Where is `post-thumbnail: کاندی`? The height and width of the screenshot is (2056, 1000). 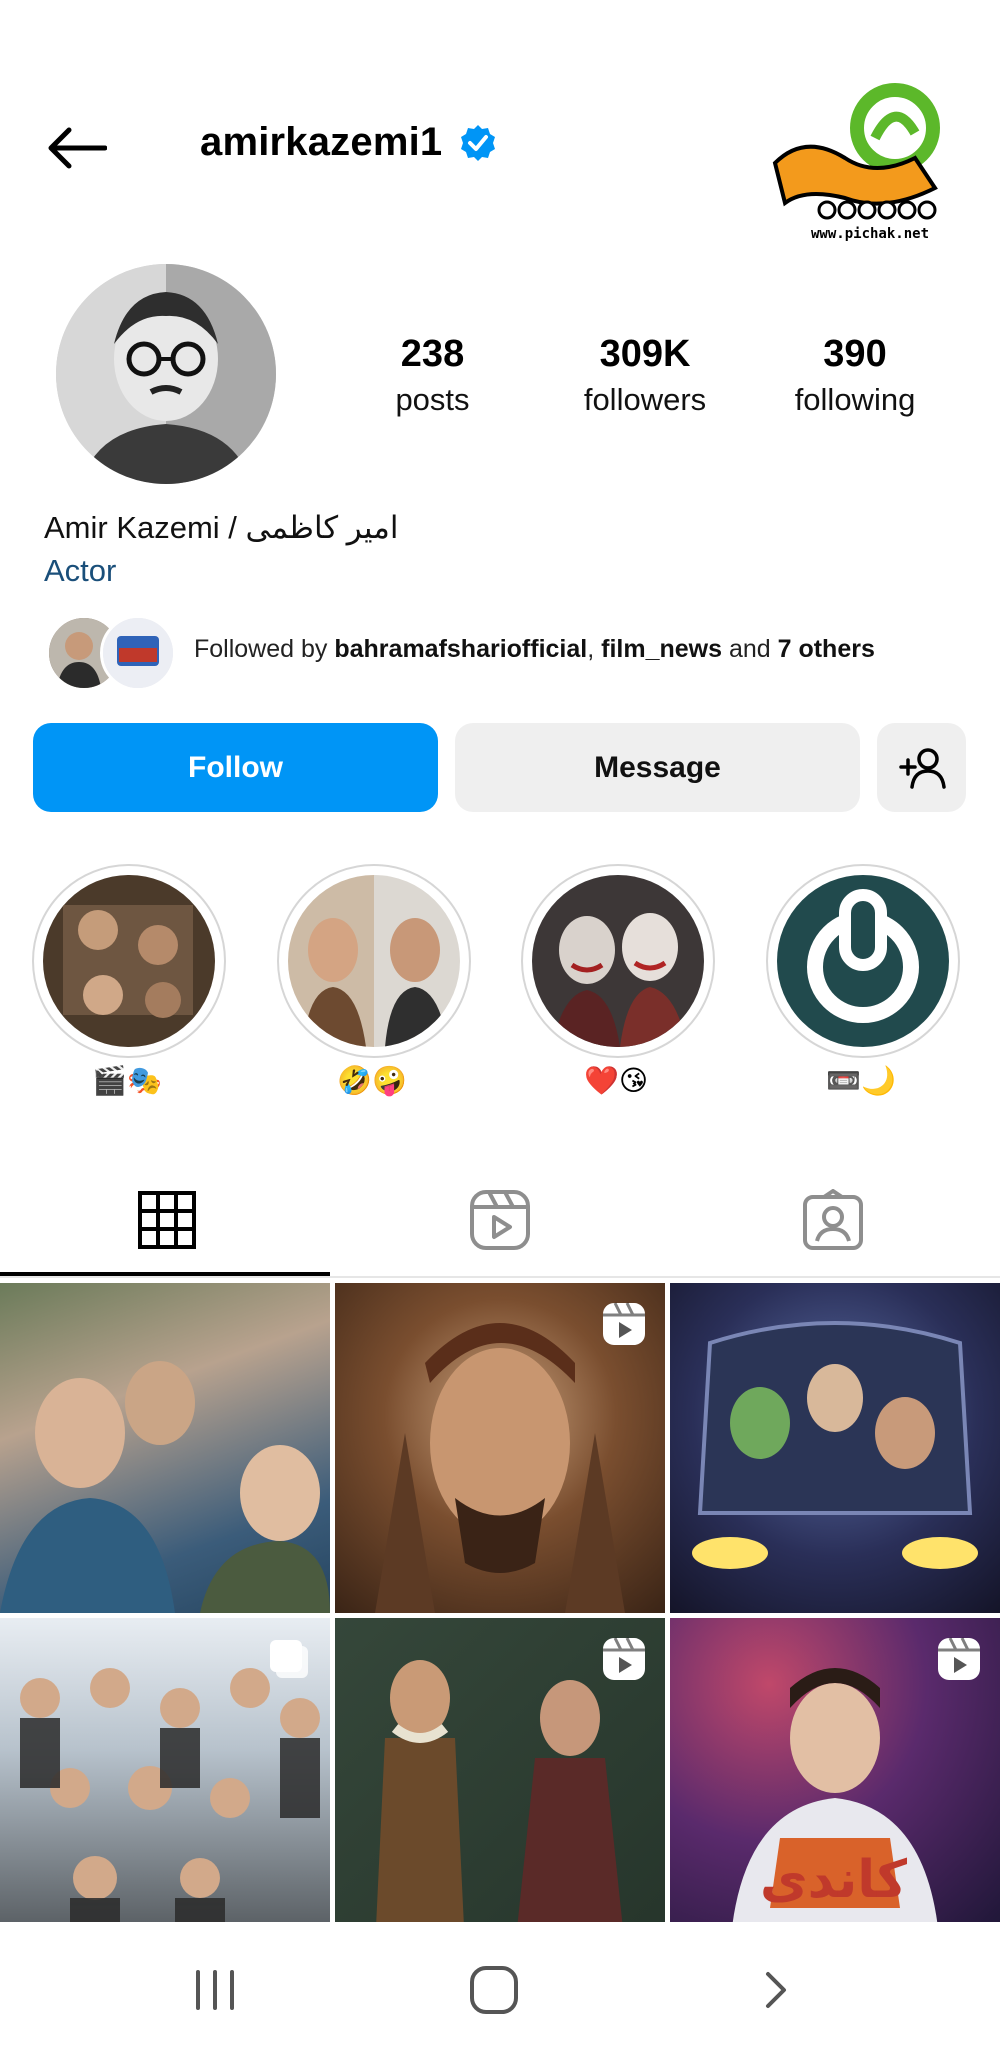 post-thumbnail: کاندی is located at coordinates (835, 1783).